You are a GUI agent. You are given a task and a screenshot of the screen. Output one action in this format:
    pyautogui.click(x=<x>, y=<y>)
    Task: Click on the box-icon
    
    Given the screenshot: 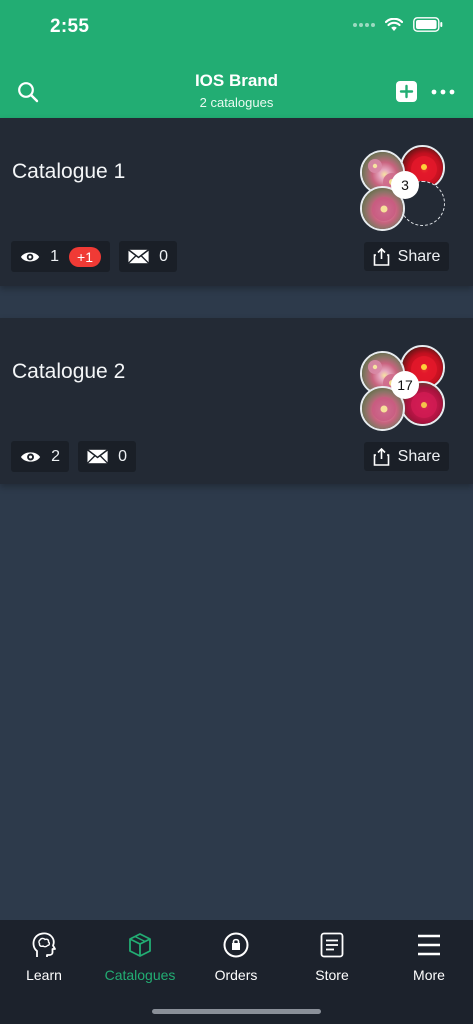 What is the action you would take?
    pyautogui.click(x=140, y=945)
    